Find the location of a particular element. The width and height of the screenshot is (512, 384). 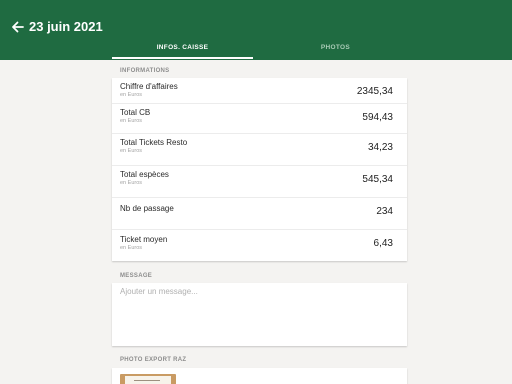

message-card is located at coordinates (259, 314).